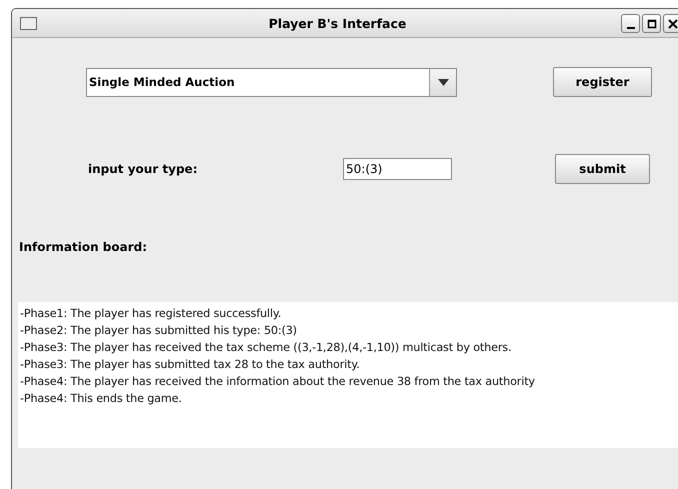 This screenshot has width=678, height=489. I want to click on type-input-field: 50:(3), so click(397, 169).